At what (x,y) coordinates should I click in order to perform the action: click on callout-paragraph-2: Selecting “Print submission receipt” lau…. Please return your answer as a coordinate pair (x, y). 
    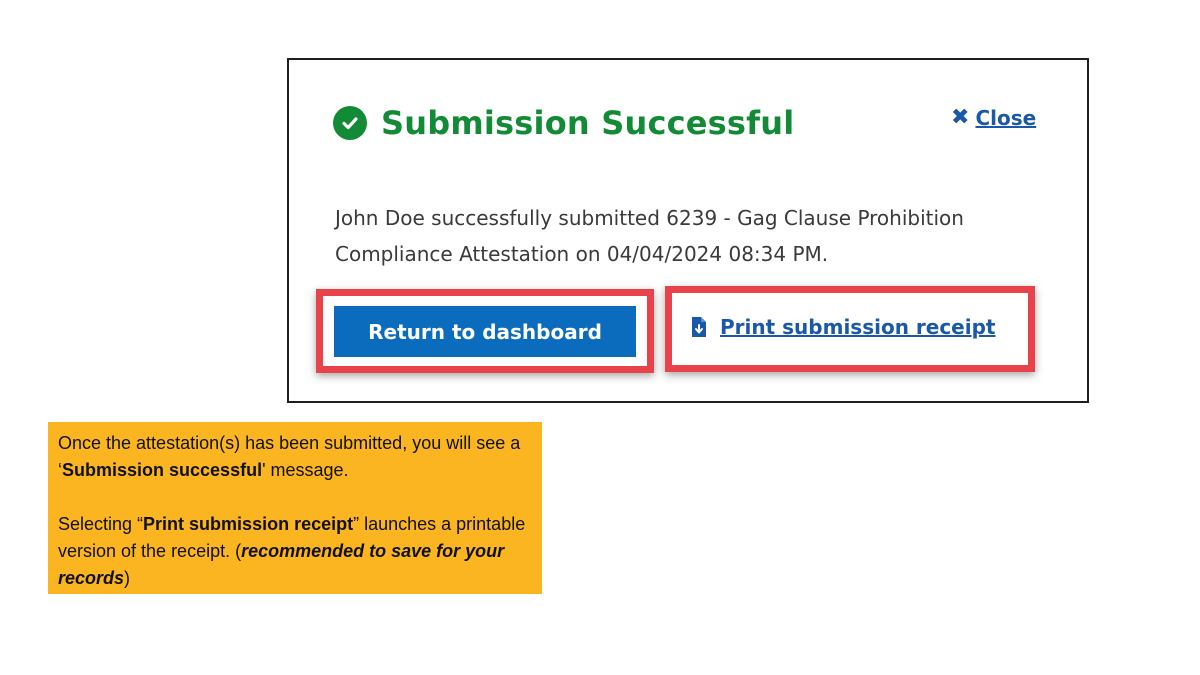
    Looking at the image, I should click on (295, 551).